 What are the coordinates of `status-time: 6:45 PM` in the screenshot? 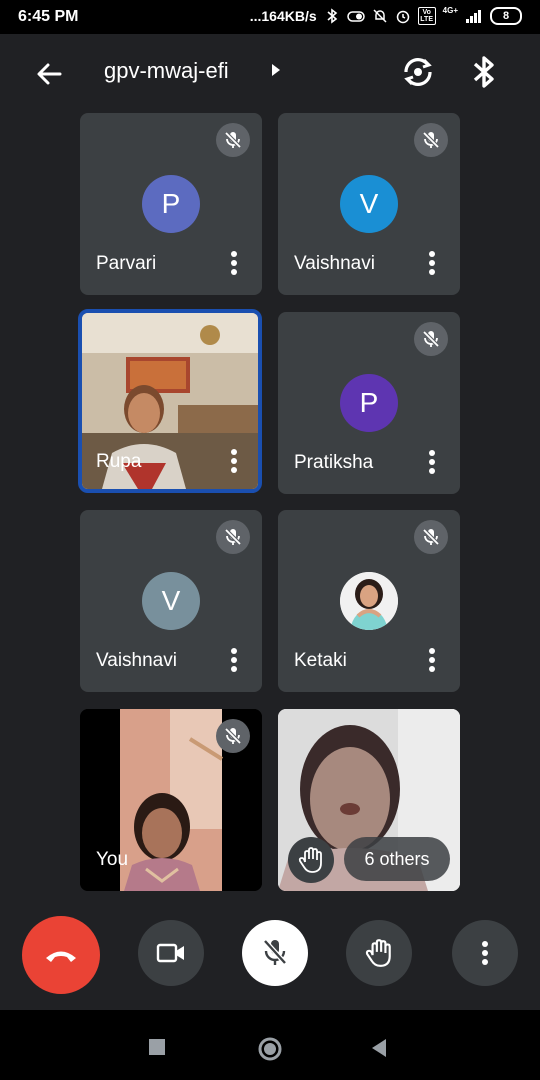 It's located at (48, 16).